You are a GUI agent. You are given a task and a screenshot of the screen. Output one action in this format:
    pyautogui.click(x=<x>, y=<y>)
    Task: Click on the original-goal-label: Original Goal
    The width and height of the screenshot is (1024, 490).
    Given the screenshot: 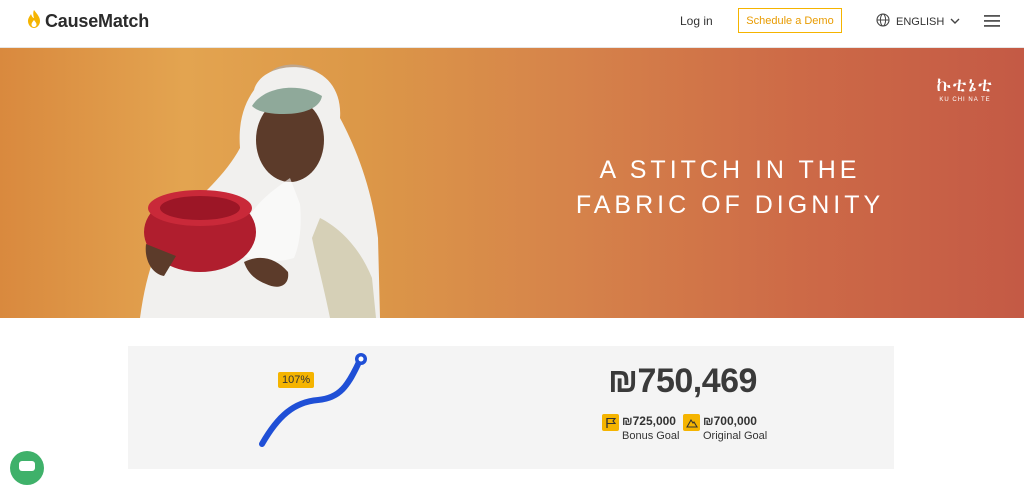 What is the action you would take?
    pyautogui.click(x=735, y=436)
    